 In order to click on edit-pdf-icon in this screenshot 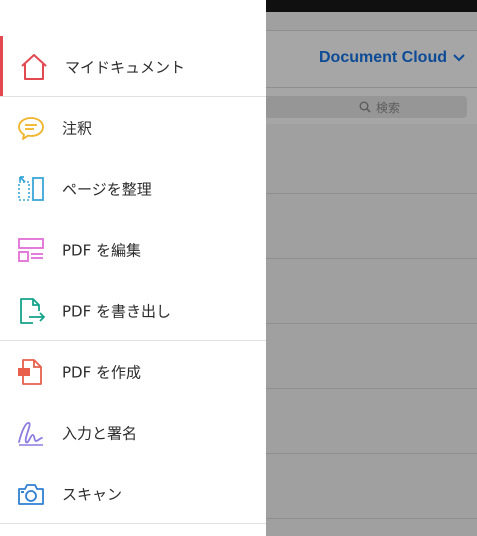, I will do `click(31, 250)`.